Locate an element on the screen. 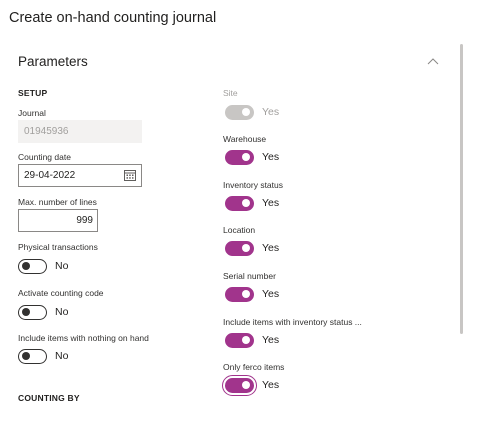 This screenshot has width=481, height=426. journal-label: Journal is located at coordinates (32, 113).